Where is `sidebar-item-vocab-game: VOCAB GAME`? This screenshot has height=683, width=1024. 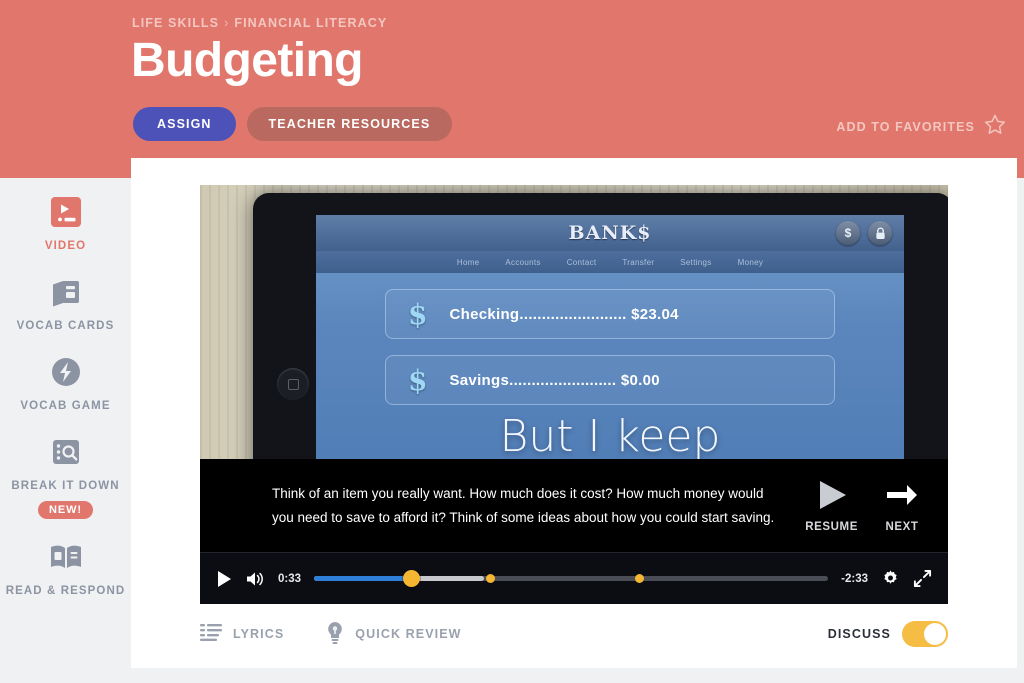 sidebar-item-vocab-game: VOCAB GAME is located at coordinates (65, 383).